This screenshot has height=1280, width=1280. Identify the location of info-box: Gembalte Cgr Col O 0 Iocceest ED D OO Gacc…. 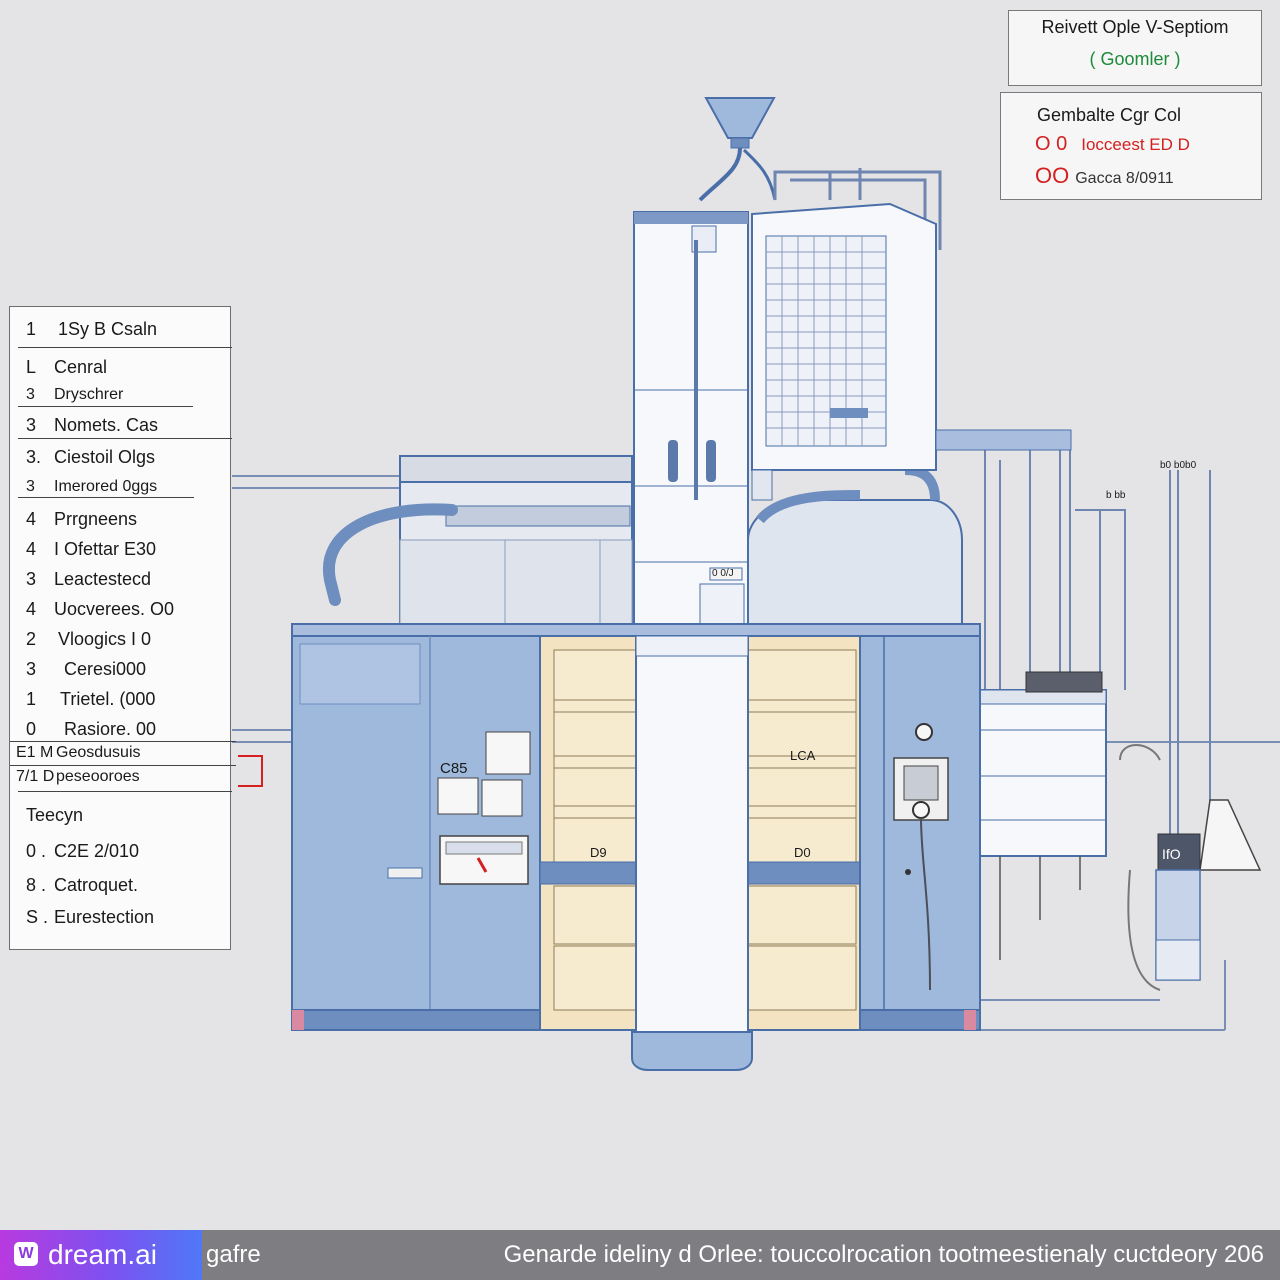
(1131, 146).